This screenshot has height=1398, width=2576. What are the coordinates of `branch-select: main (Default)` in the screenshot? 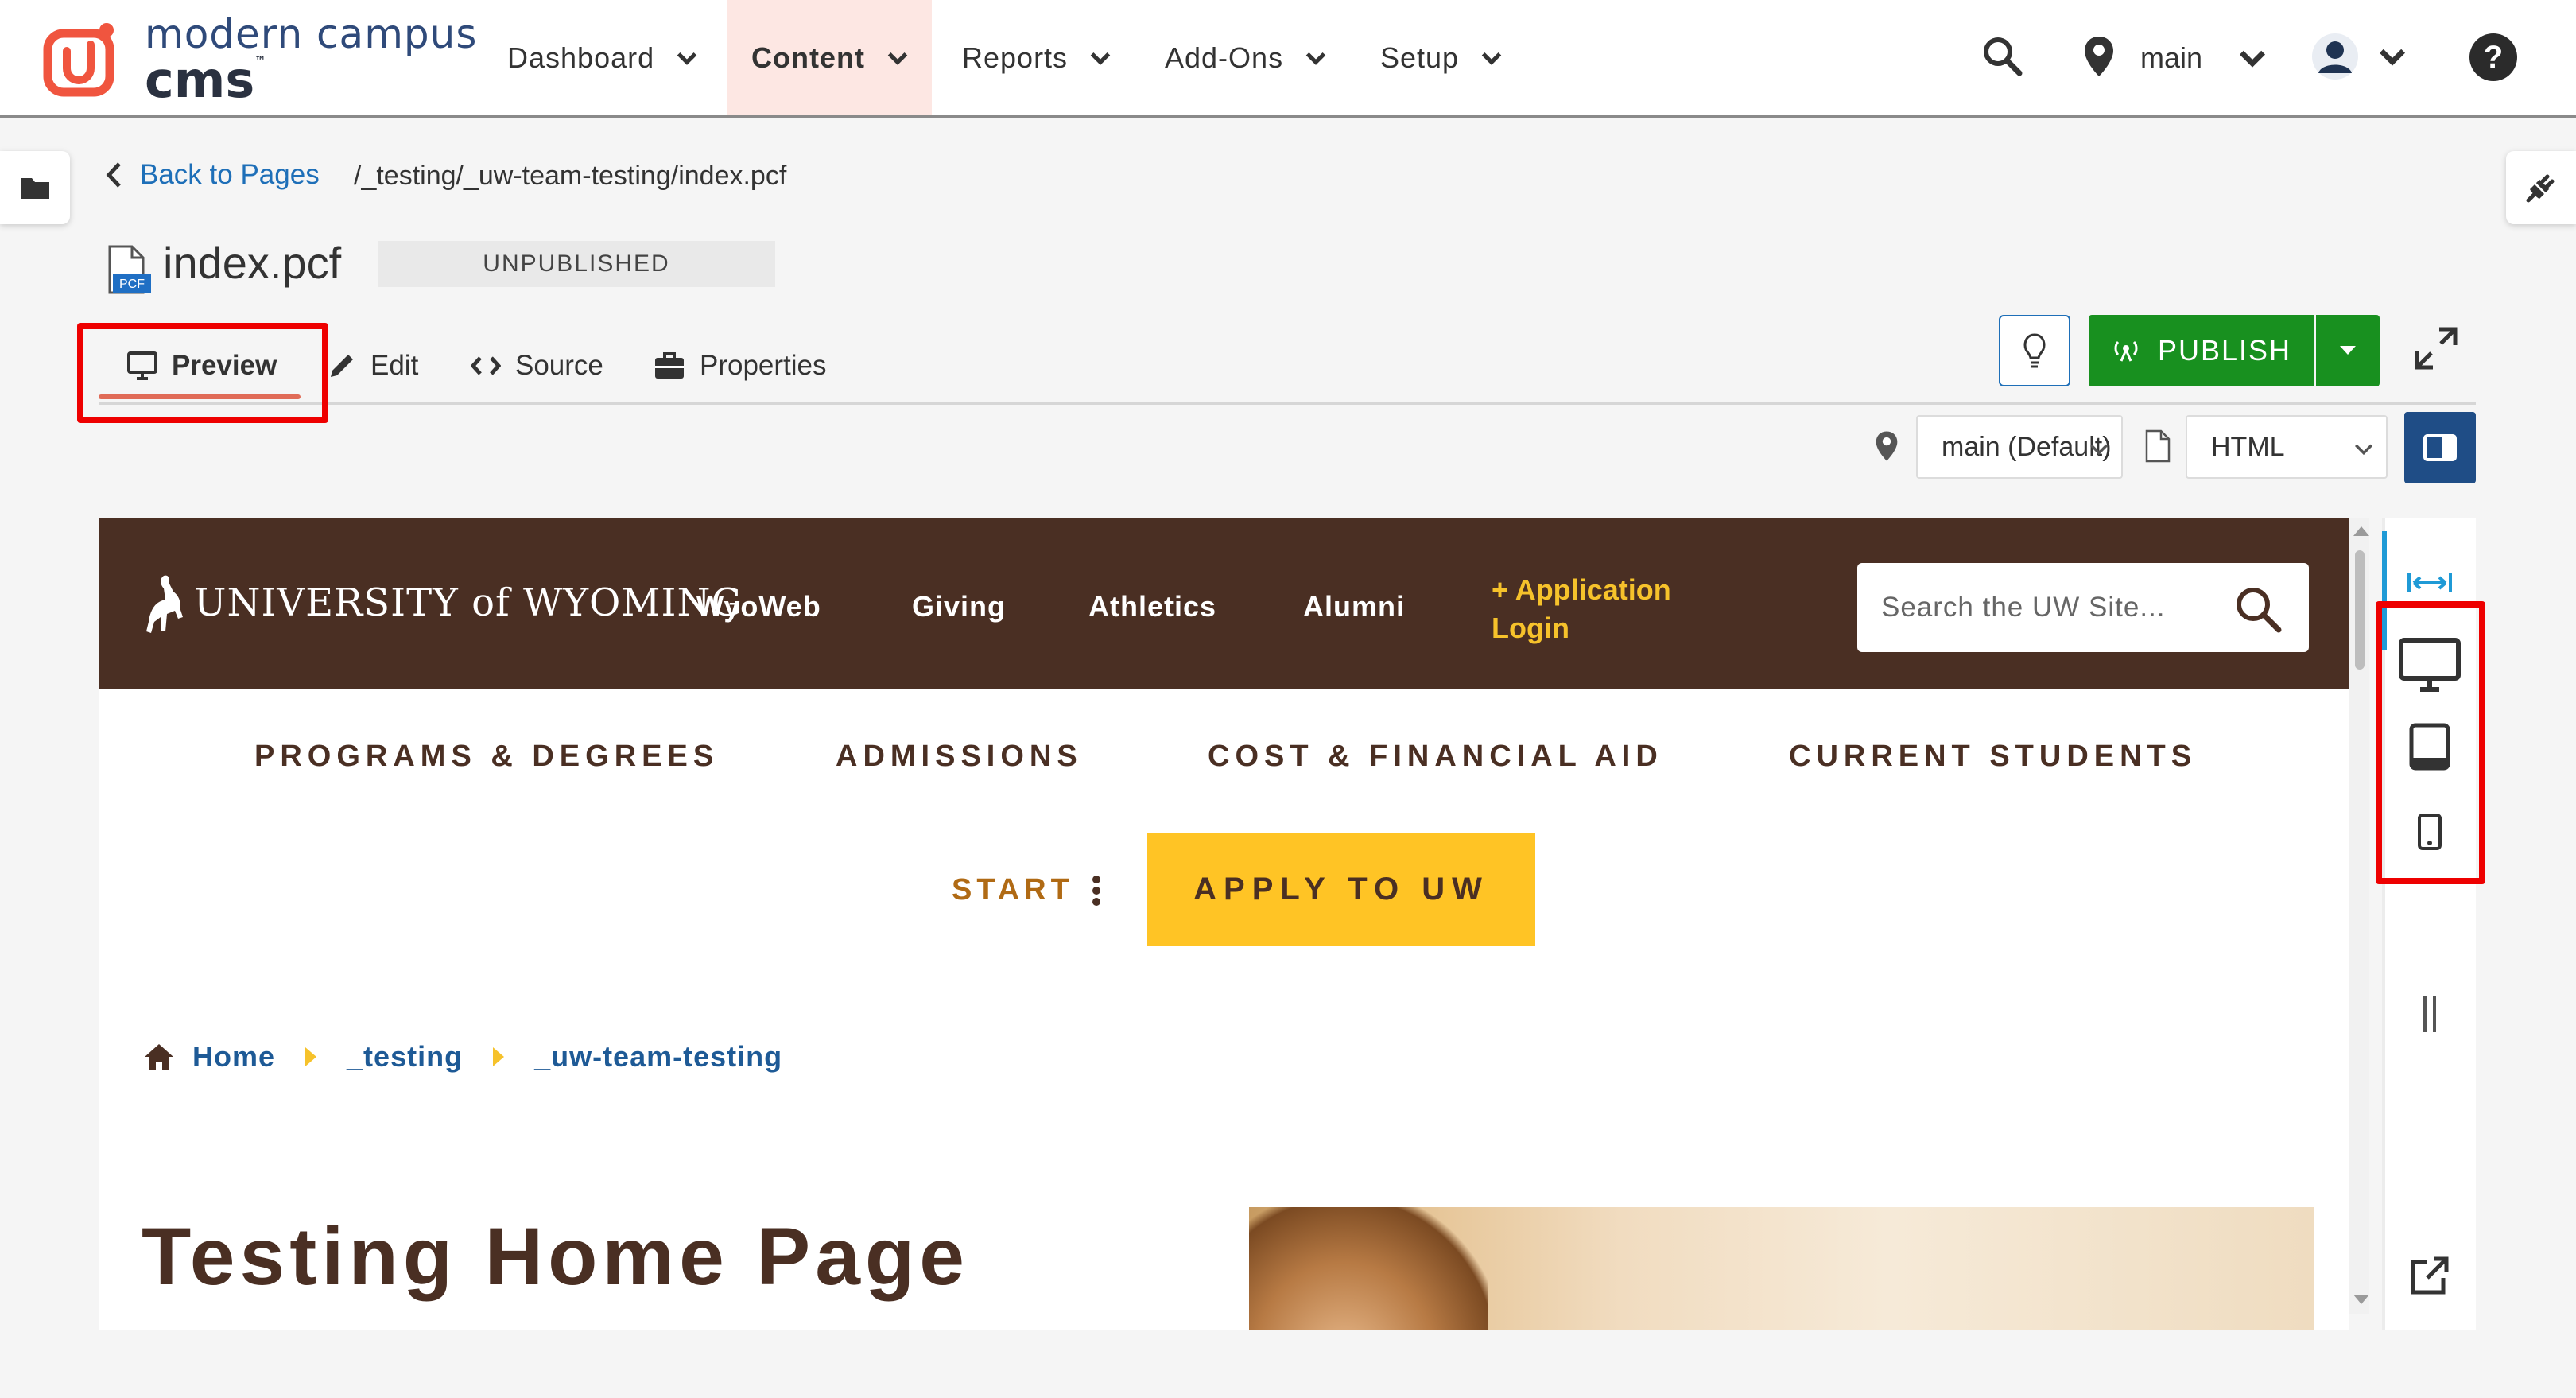 It's located at (2019, 447).